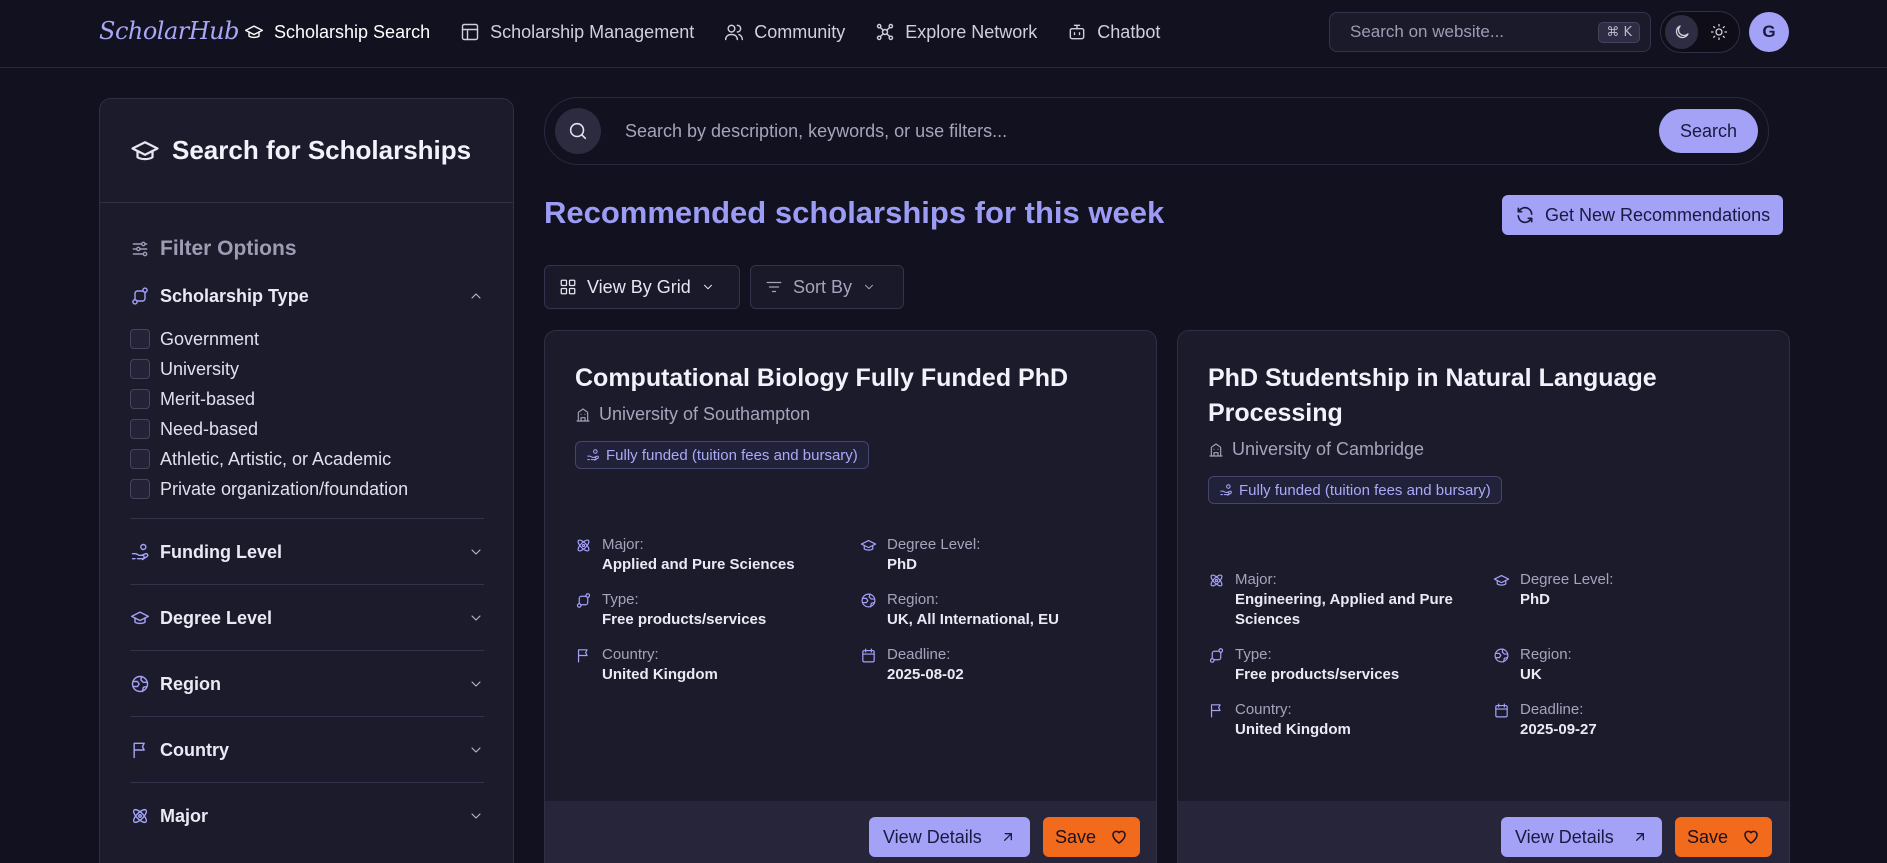 This screenshot has width=1887, height=863. Describe the element at coordinates (307, 369) in the screenshot. I see `checkbox-university: University` at that location.